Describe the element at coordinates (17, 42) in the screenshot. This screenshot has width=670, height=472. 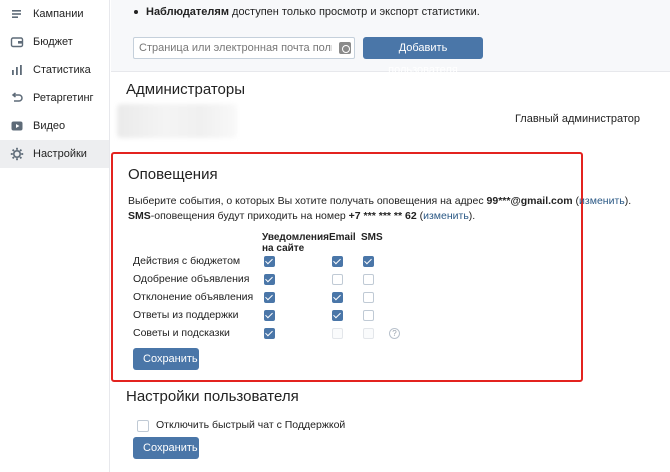
I see `wallet-icon` at that location.